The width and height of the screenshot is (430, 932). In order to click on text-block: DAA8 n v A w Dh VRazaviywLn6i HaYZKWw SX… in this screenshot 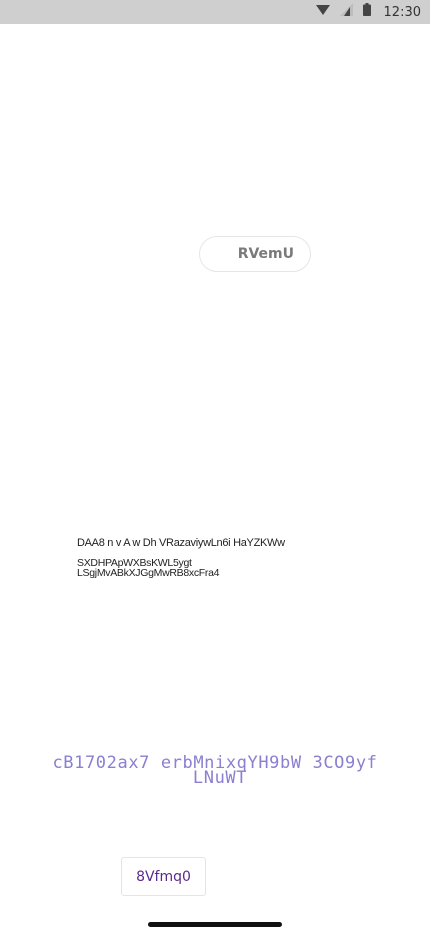, I will do `click(227, 557)`.